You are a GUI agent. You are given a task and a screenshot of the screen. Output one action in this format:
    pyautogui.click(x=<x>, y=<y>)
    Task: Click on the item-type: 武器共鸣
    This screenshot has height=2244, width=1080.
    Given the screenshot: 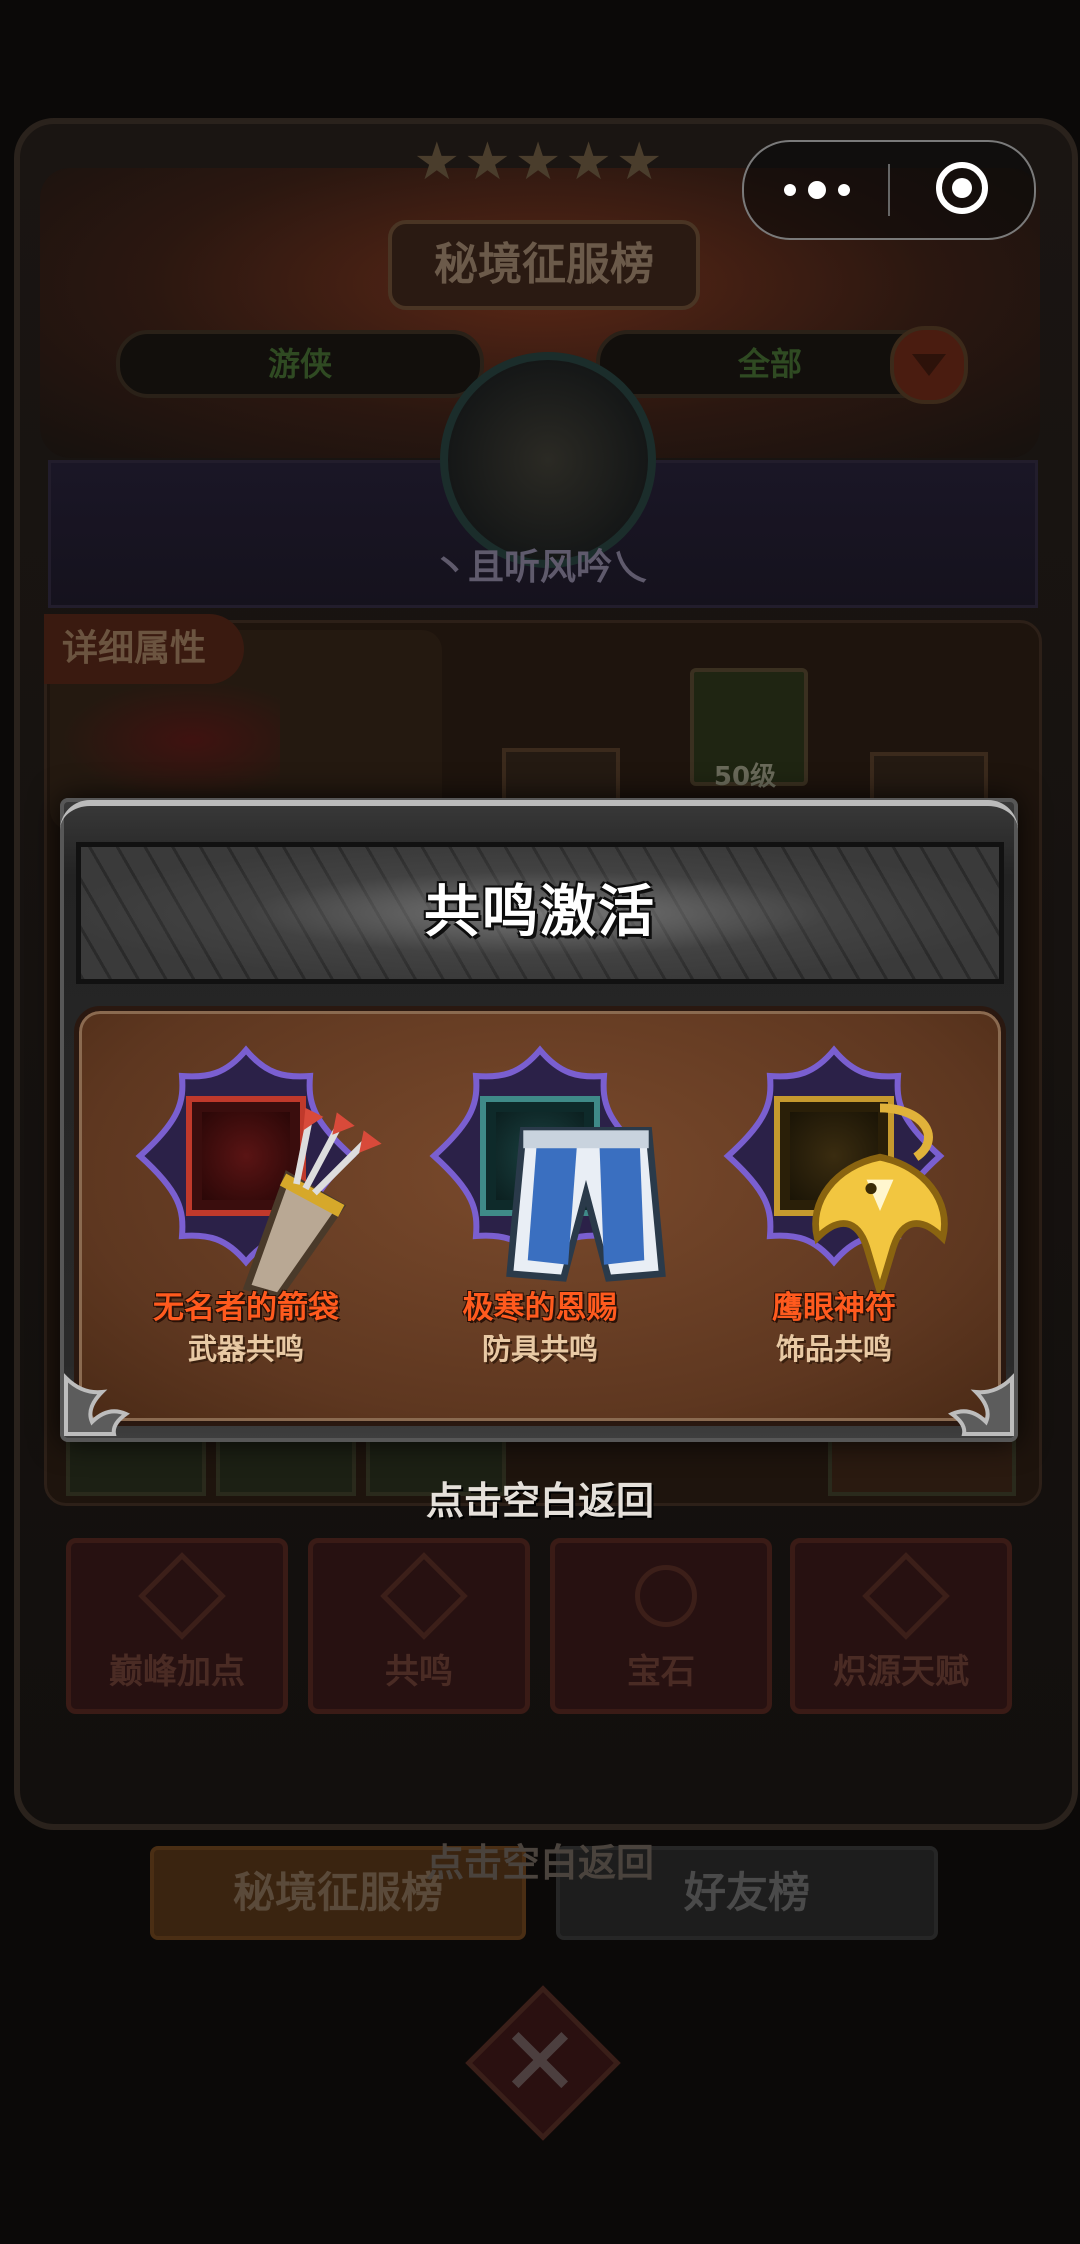 What is the action you would take?
    pyautogui.click(x=245, y=1349)
    